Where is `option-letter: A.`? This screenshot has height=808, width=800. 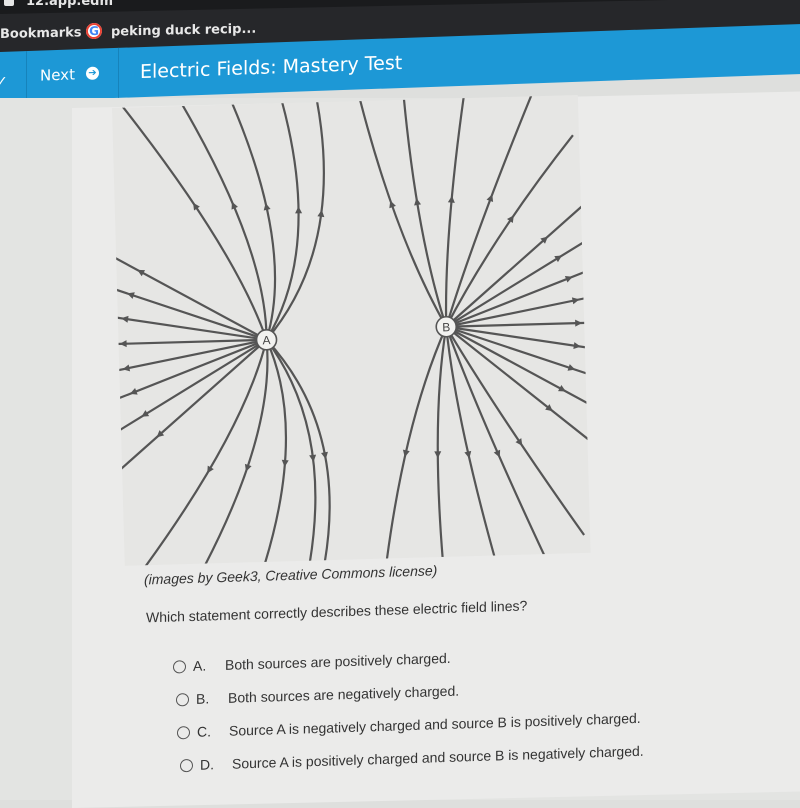
option-letter: A. is located at coordinates (200, 665).